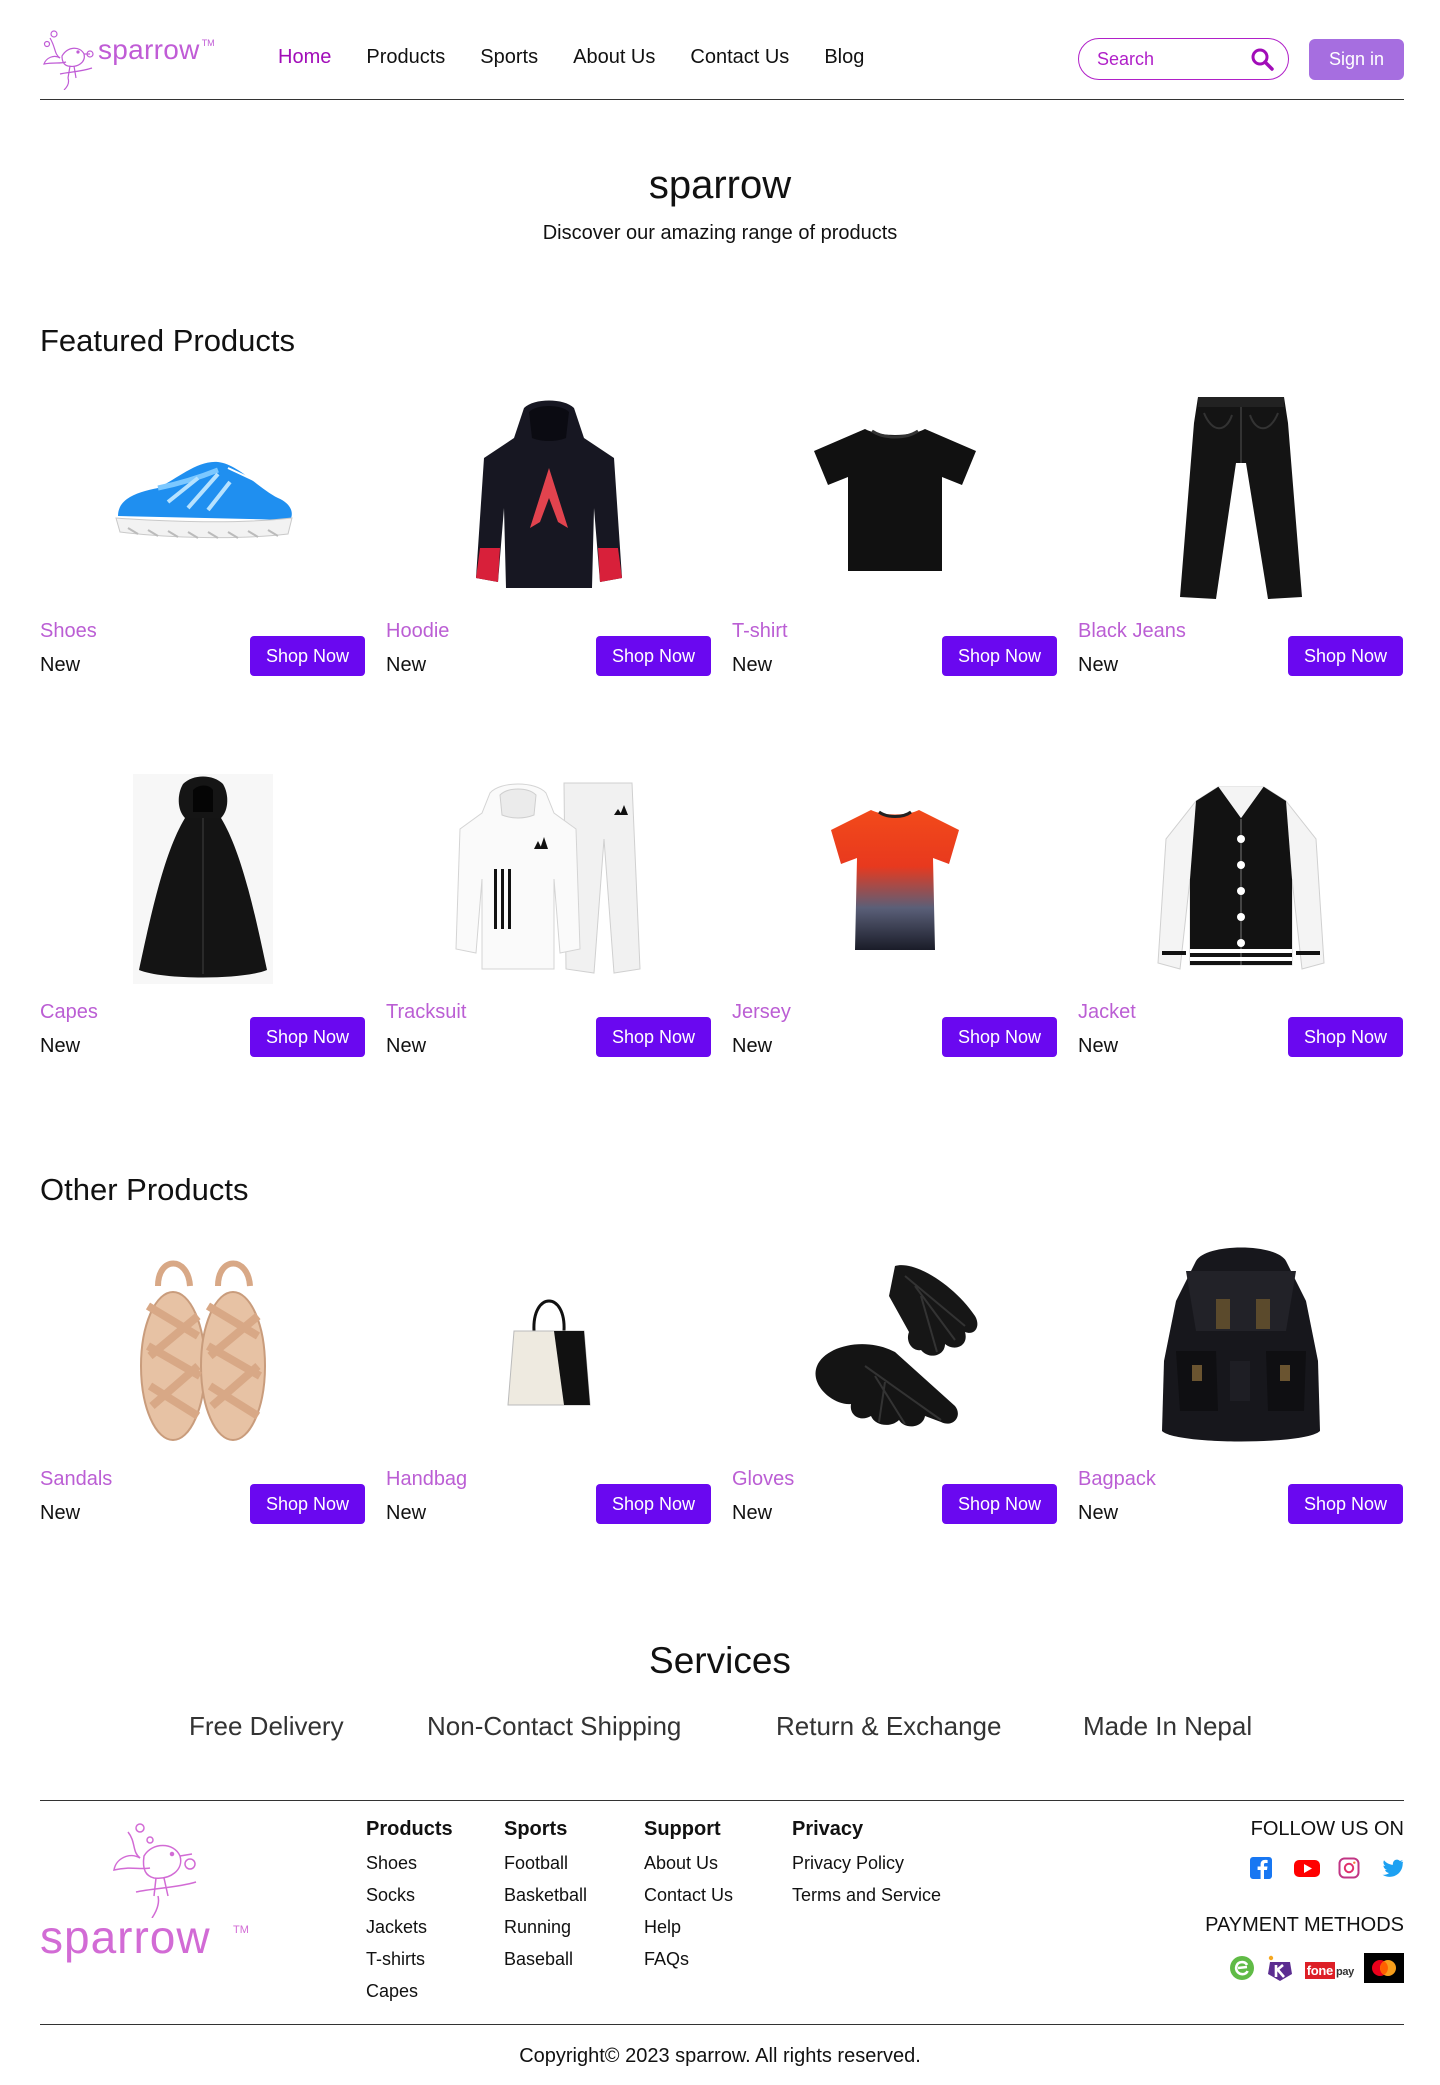  I want to click on product-name: Tracksuit, so click(426, 1012).